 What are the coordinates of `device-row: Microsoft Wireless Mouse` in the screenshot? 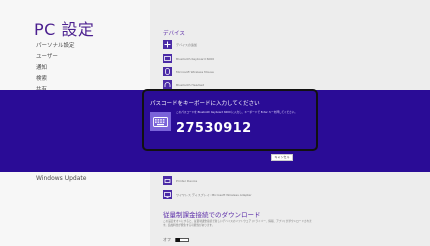 It's located at (188, 71).